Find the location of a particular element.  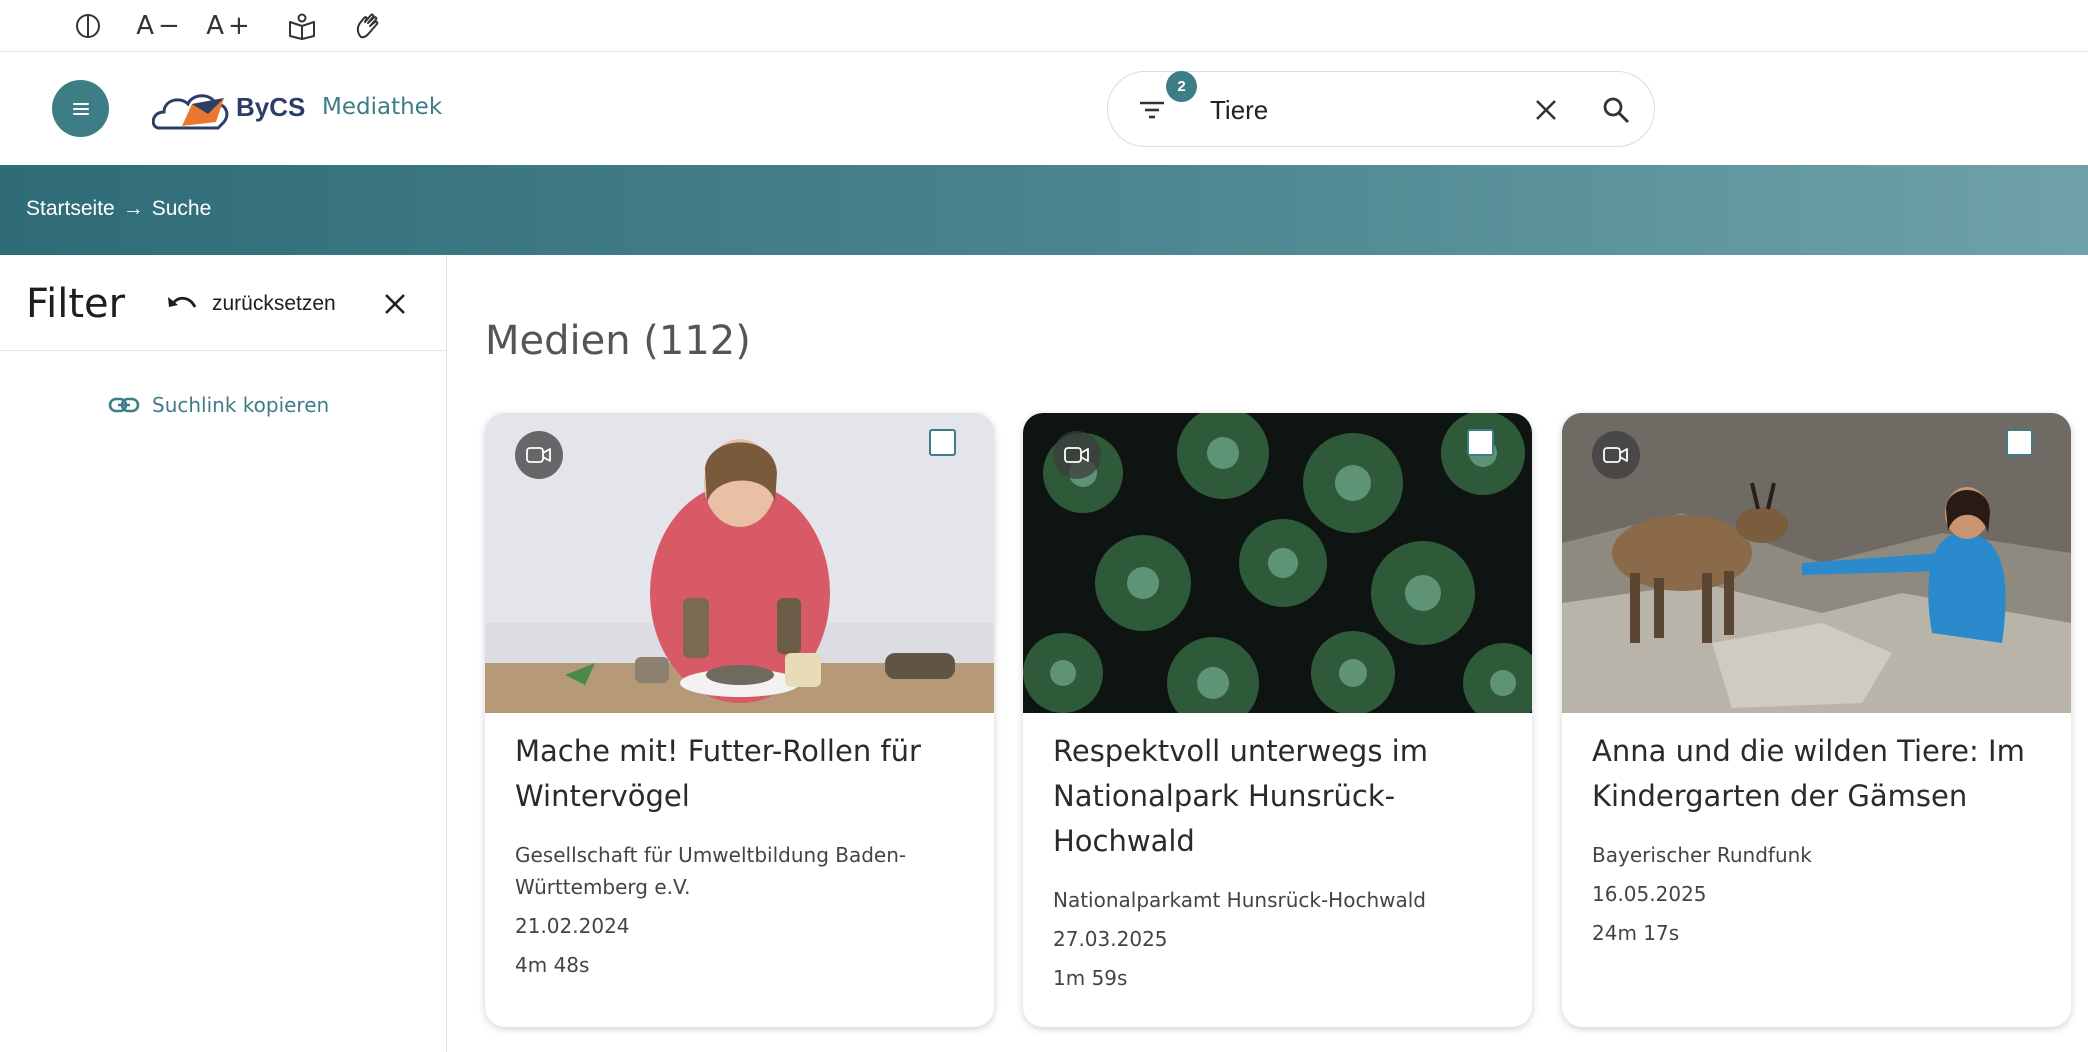

logo-wordmark: ByCS is located at coordinates (271, 107).